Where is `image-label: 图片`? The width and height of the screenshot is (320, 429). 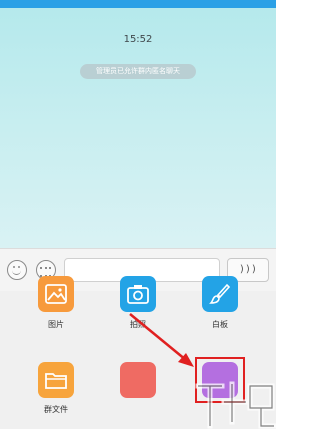
image-label: 图片 is located at coordinates (56, 324).